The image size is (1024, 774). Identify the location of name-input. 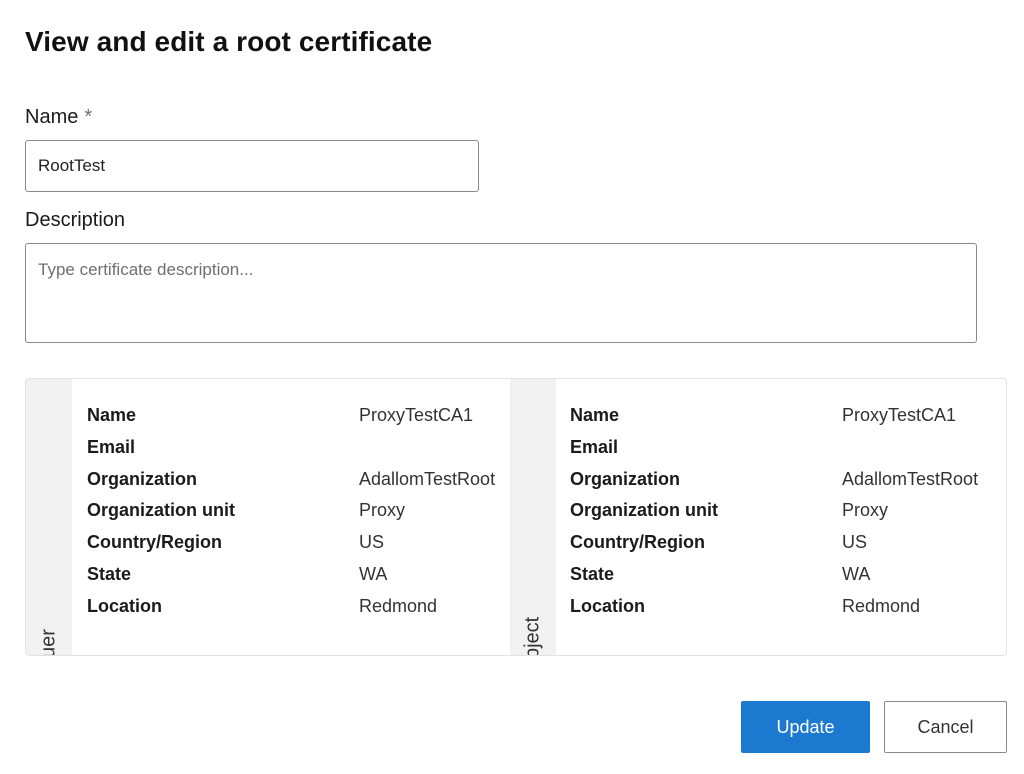
(252, 166).